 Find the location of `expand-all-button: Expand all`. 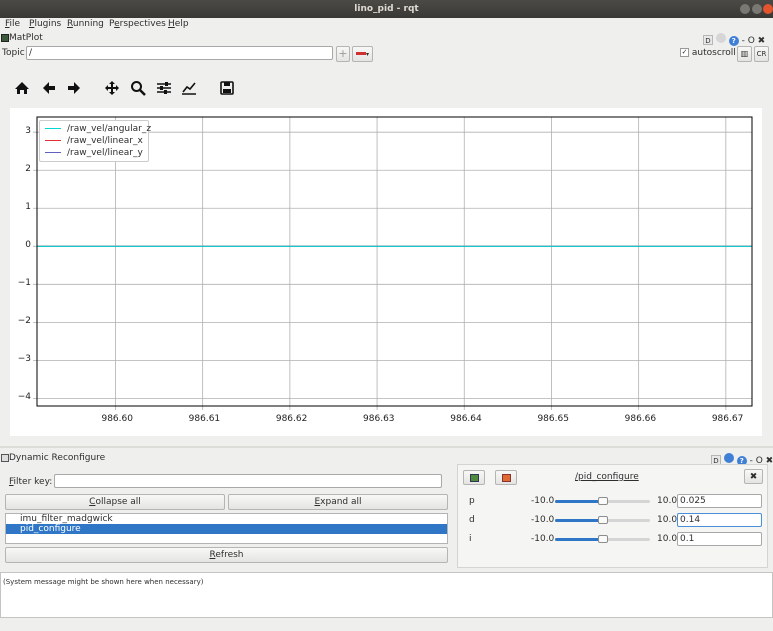

expand-all-button: Expand all is located at coordinates (338, 502).